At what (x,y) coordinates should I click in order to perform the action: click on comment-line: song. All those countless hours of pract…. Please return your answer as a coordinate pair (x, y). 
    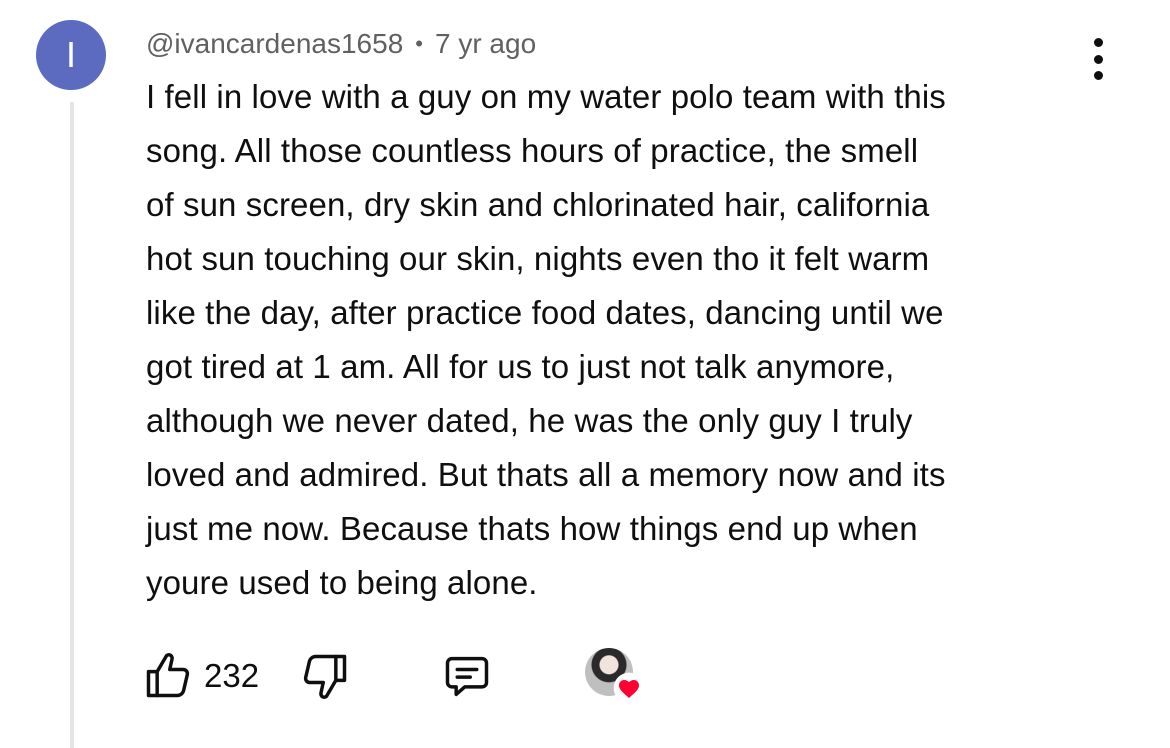
    Looking at the image, I should click on (532, 150).